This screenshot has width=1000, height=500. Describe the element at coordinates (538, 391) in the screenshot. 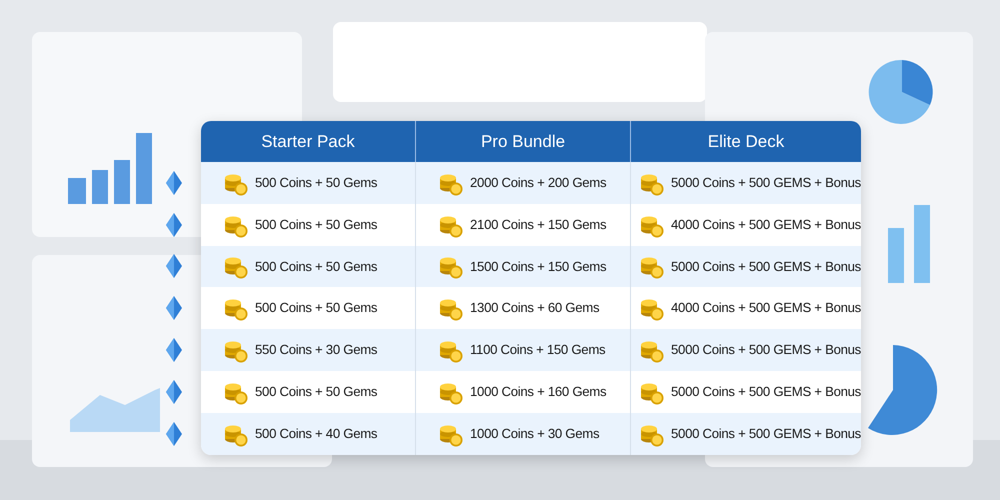

I see `package-contents: 1000 Coins + 160 Gems` at that location.